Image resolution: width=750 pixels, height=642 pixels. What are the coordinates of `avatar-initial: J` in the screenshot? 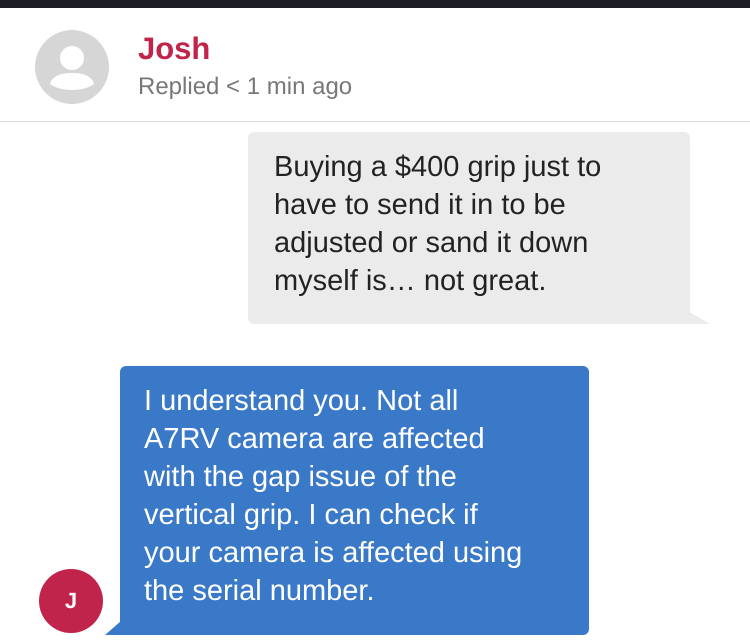 It's located at (71, 601).